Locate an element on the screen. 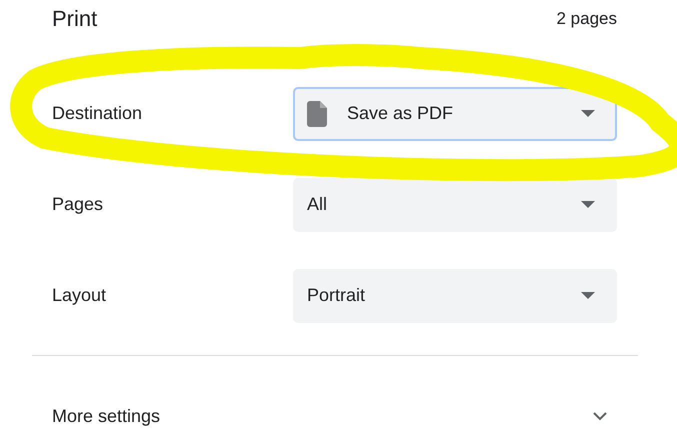 This screenshot has height=432, width=677. document-icon is located at coordinates (317, 113).